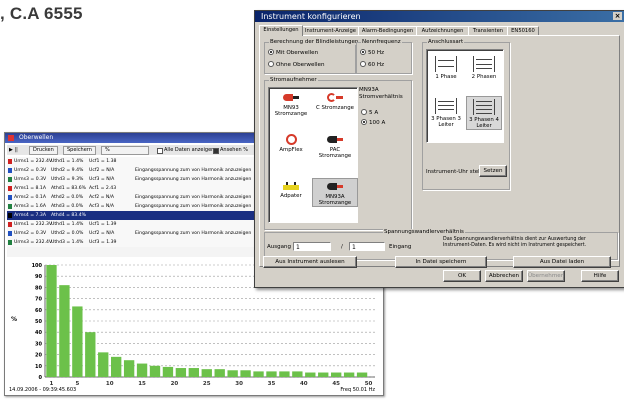  I want to click on close-icon: ×, so click(617, 16).